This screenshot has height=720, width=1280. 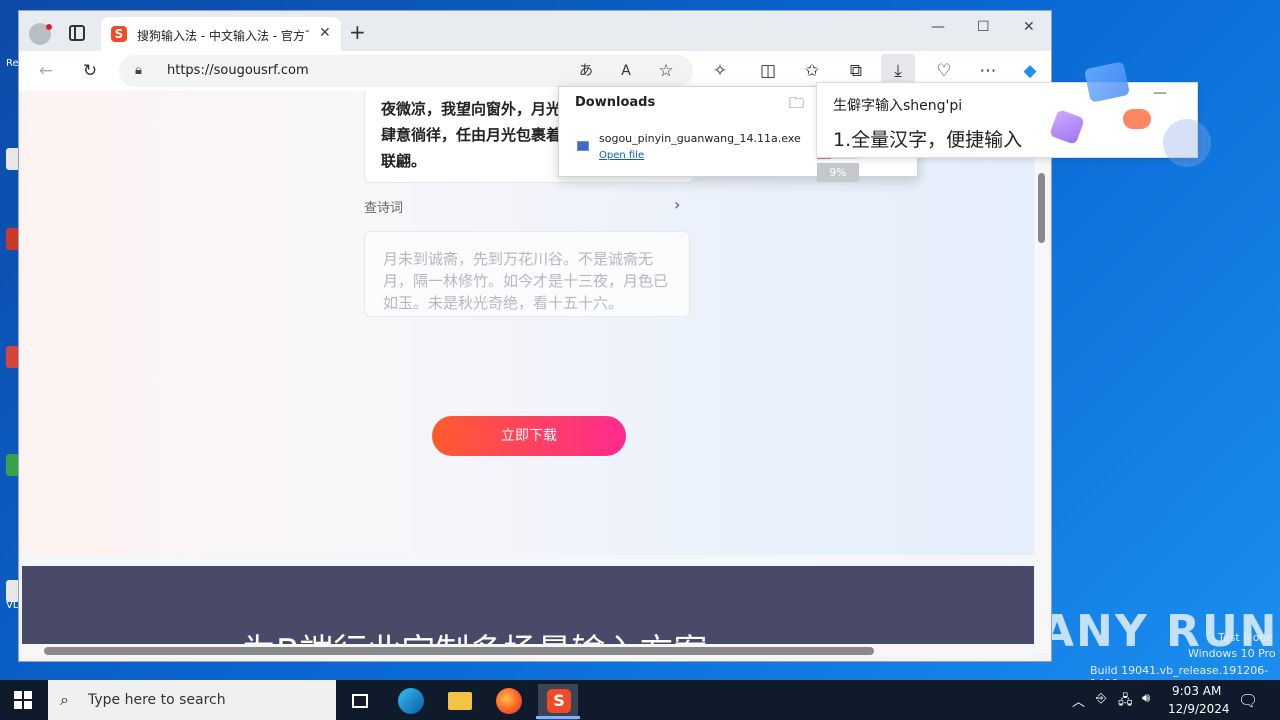 What do you see at coordinates (410, 702) in the screenshot?
I see `edge-taskbar-icon` at bounding box center [410, 702].